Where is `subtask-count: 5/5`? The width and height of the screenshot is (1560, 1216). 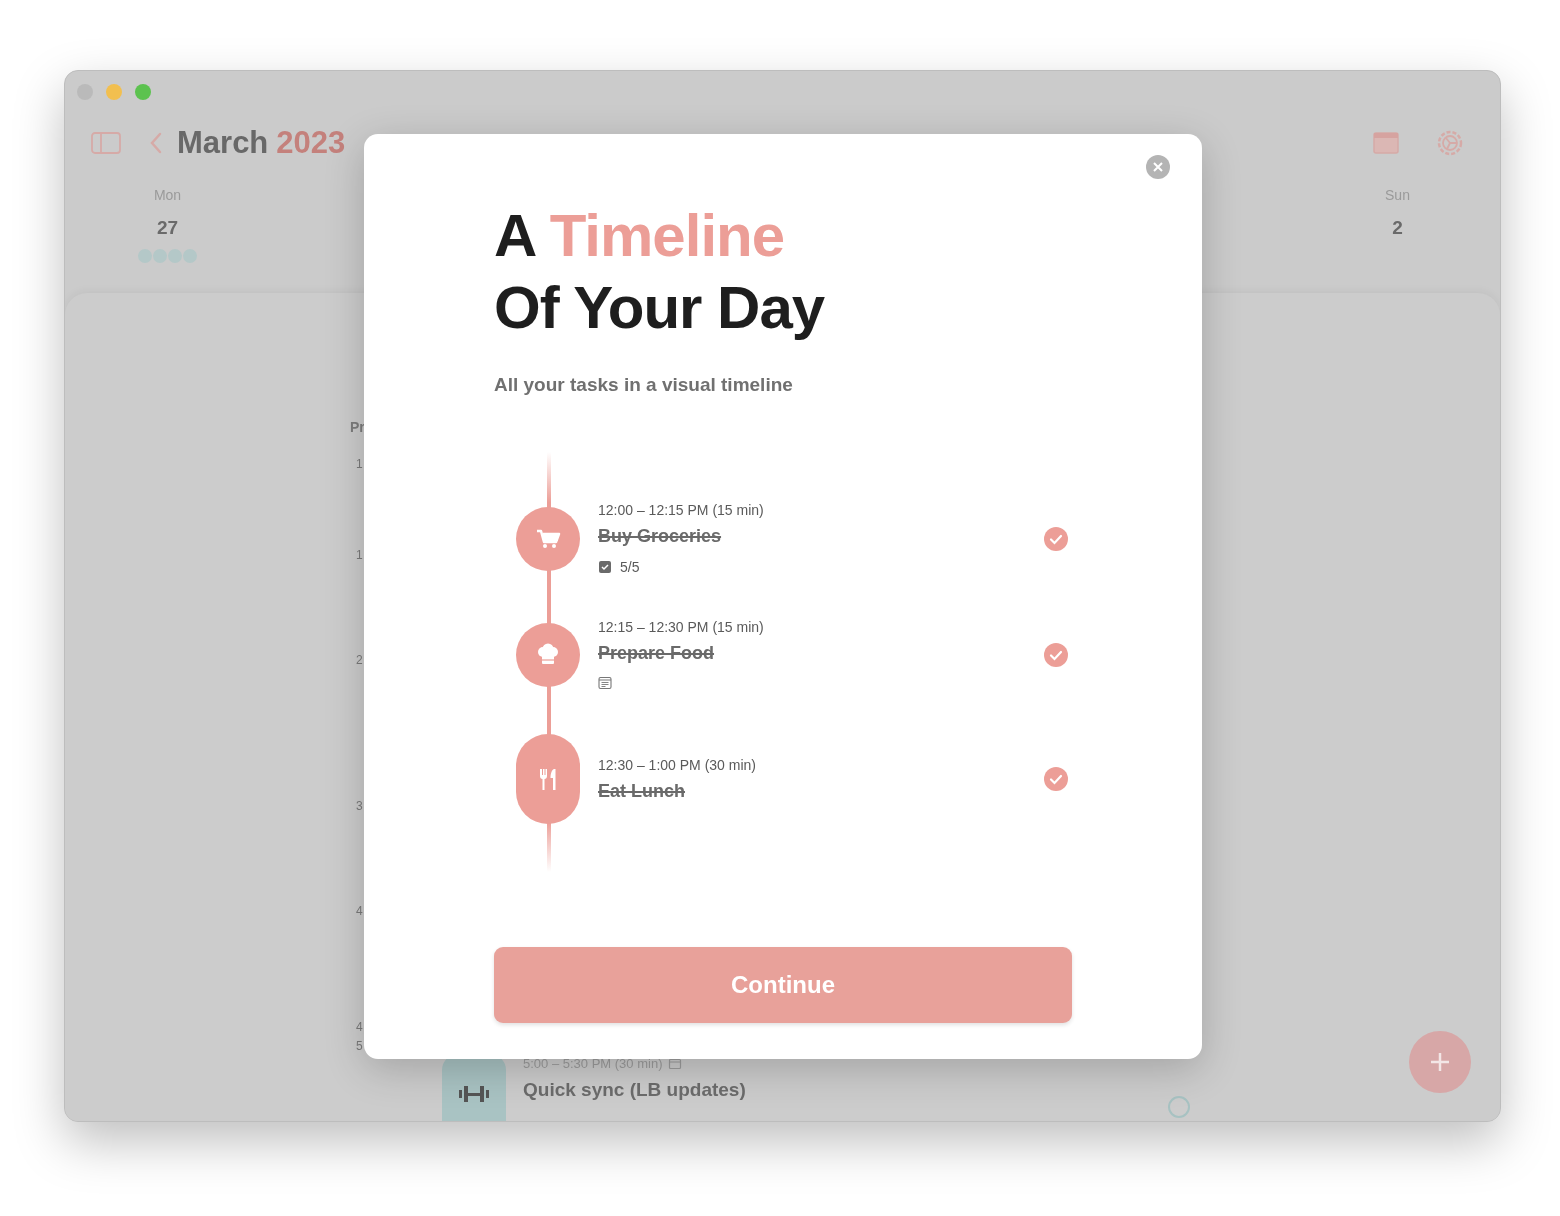 subtask-count: 5/5 is located at coordinates (630, 567).